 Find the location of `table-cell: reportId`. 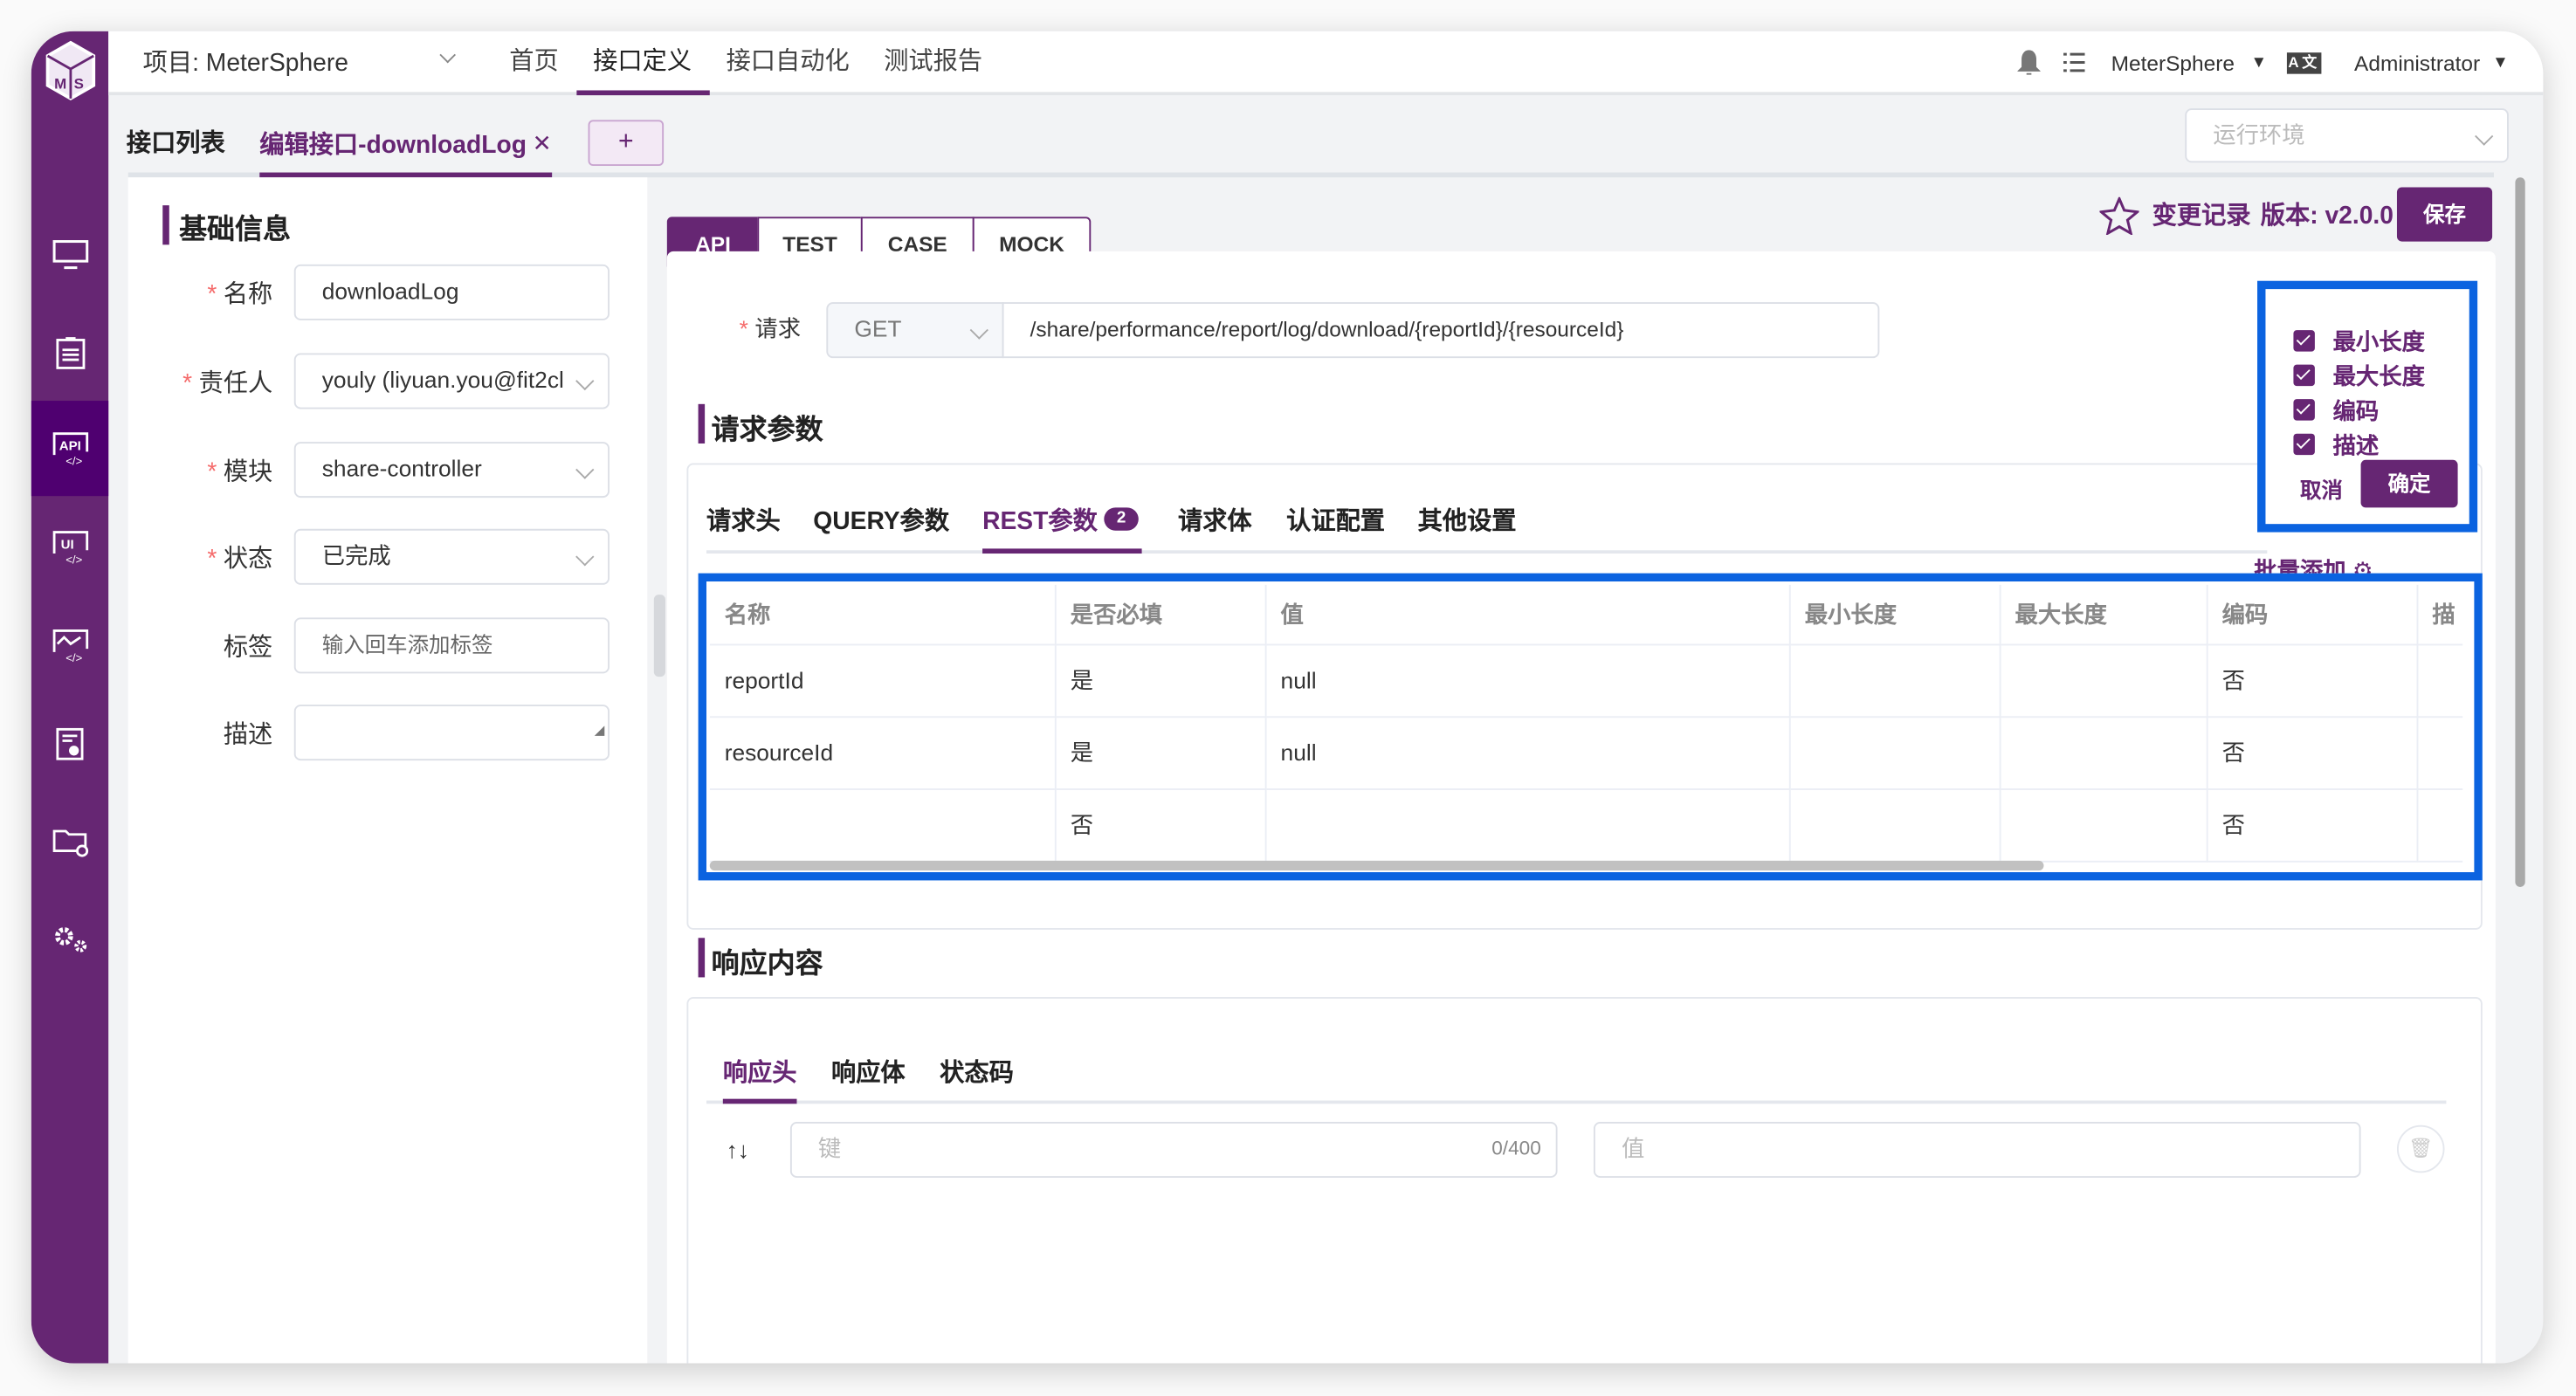

table-cell: reportId is located at coordinates (882, 681).